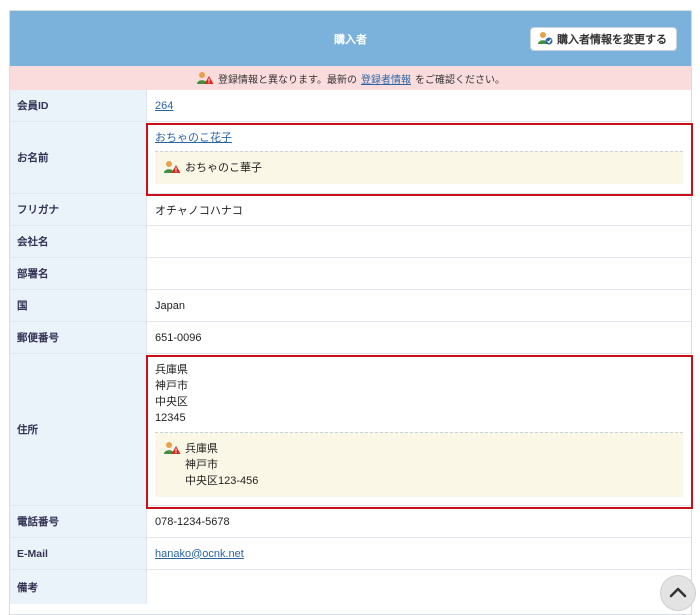 The height and width of the screenshot is (615, 700). What do you see at coordinates (350, 38) in the screenshot?
I see `panel-header: 購入者 購入者情報を変更する` at bounding box center [350, 38].